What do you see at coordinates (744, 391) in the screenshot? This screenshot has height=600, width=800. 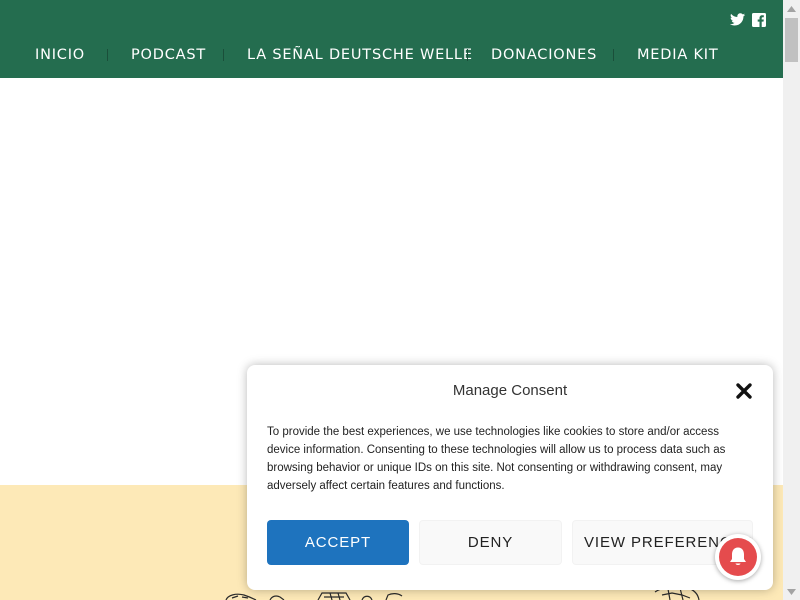 I see `close-icon` at bounding box center [744, 391].